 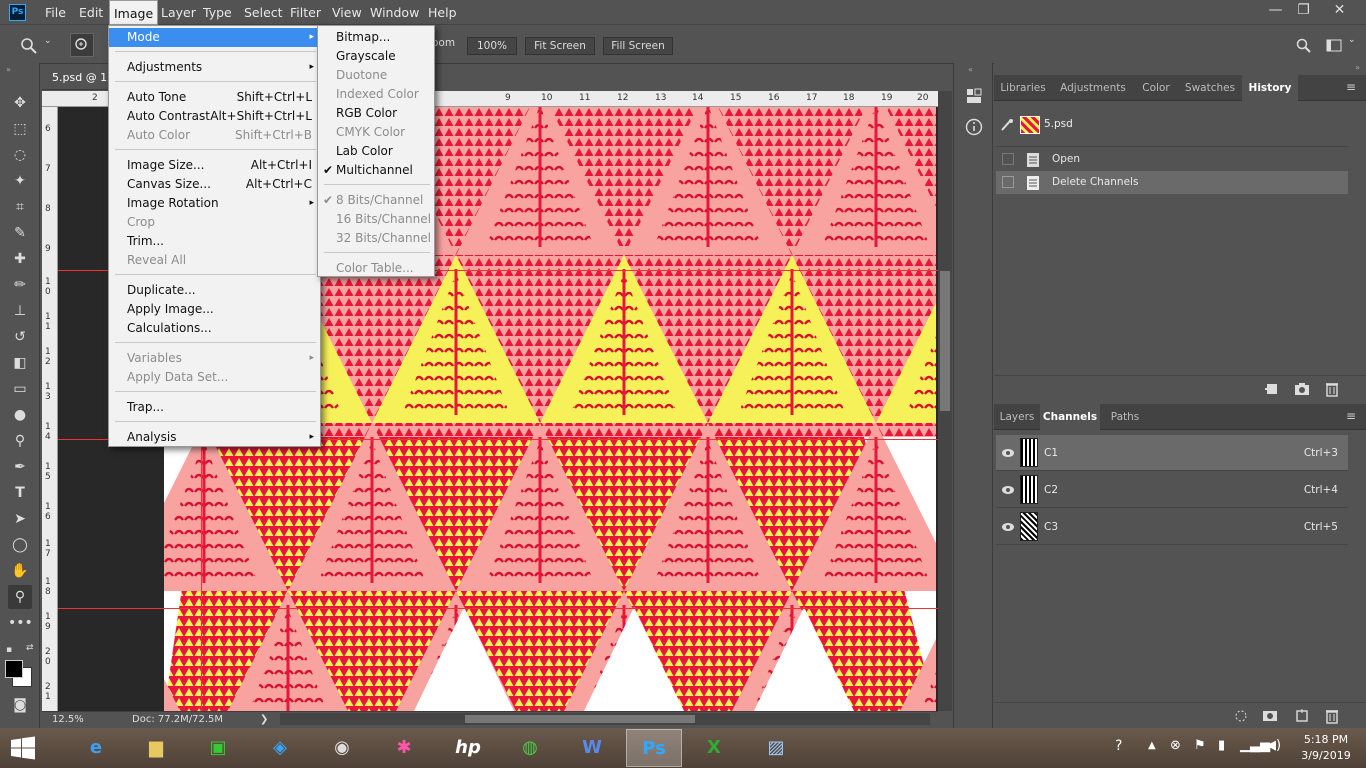 I want to click on expand-icon: «, so click(x=970, y=69).